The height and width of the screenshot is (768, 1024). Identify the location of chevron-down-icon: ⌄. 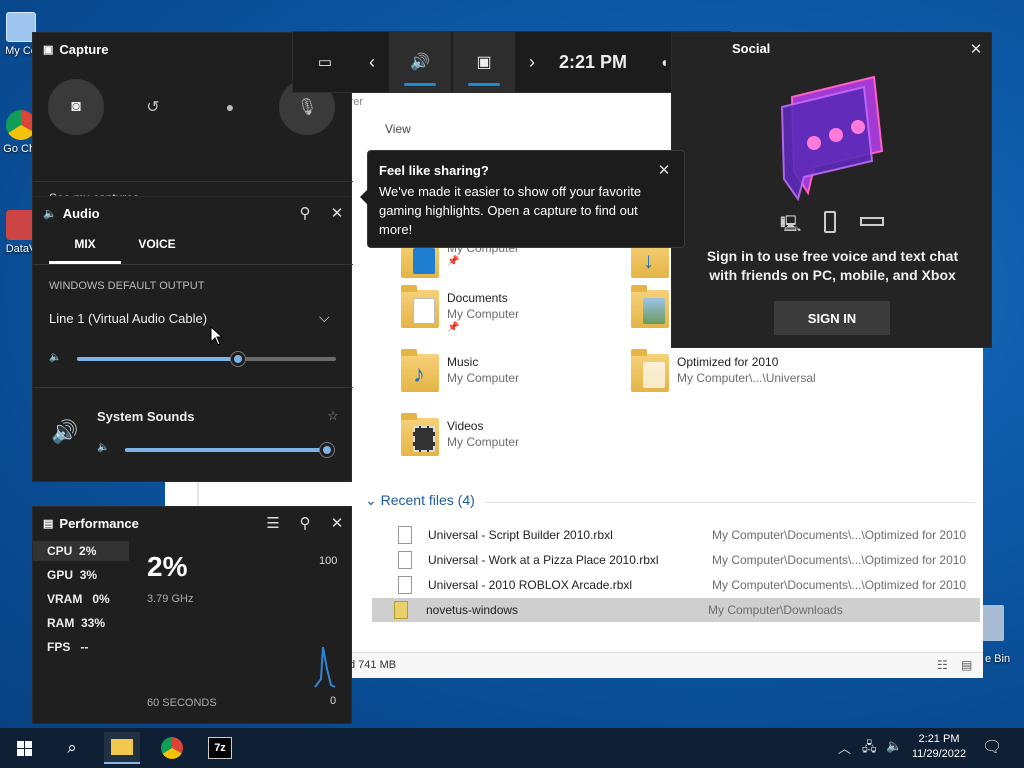
(373, 500).